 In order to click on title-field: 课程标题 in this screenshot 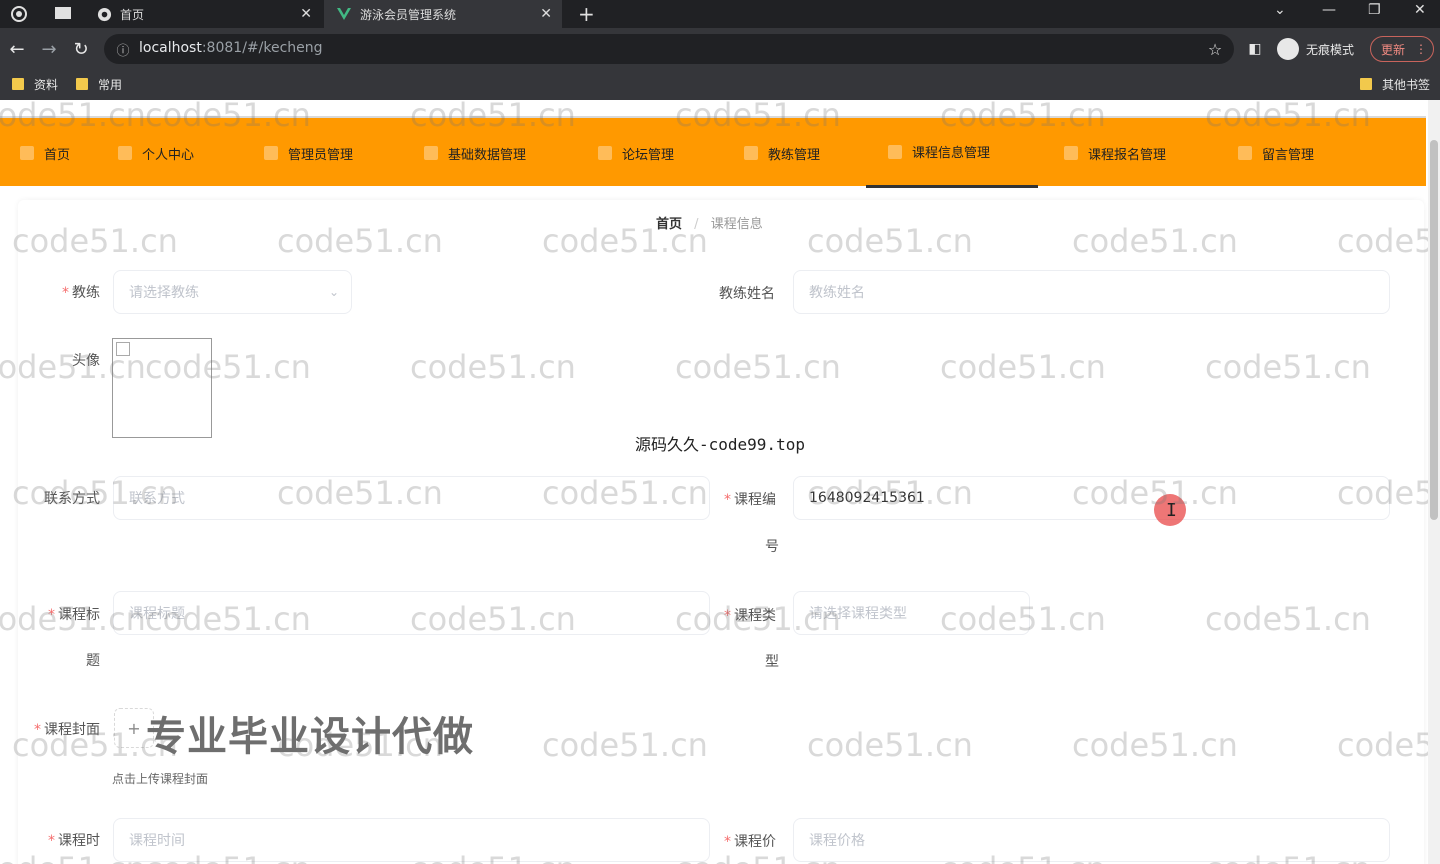, I will do `click(411, 613)`.